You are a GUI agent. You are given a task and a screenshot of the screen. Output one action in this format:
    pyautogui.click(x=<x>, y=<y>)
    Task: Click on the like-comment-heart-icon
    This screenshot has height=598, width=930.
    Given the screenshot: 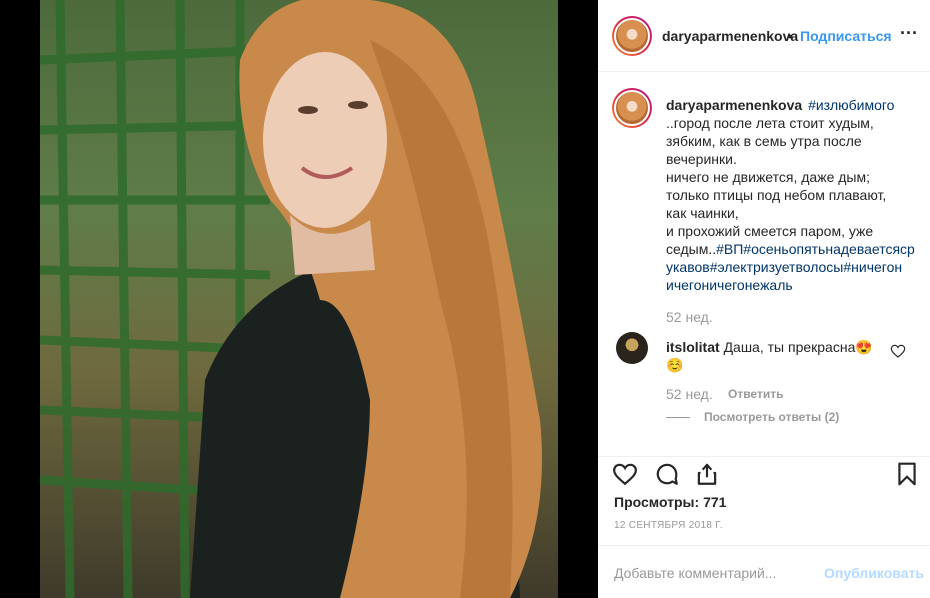 What is the action you would take?
    pyautogui.click(x=898, y=351)
    